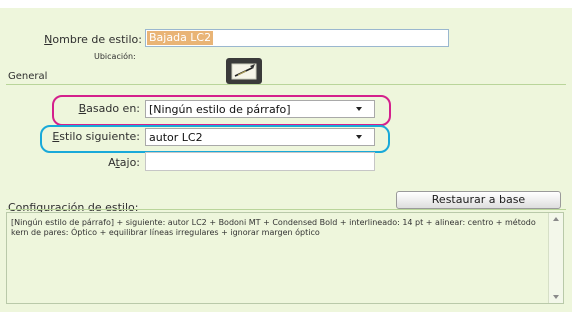 The image size is (572, 312). What do you see at coordinates (556, 297) in the screenshot?
I see `scroll-down-icon` at bounding box center [556, 297].